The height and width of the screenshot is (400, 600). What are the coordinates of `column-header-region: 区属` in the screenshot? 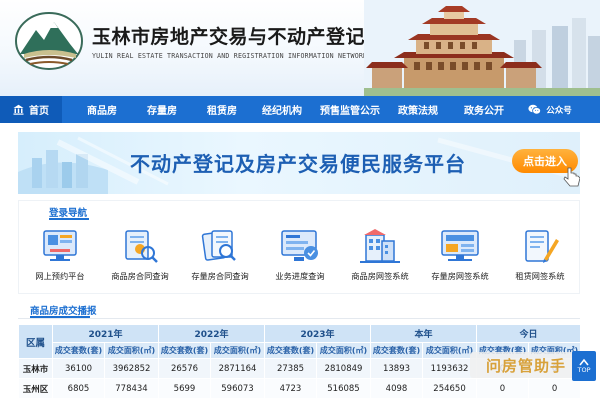 It's located at (35, 341).